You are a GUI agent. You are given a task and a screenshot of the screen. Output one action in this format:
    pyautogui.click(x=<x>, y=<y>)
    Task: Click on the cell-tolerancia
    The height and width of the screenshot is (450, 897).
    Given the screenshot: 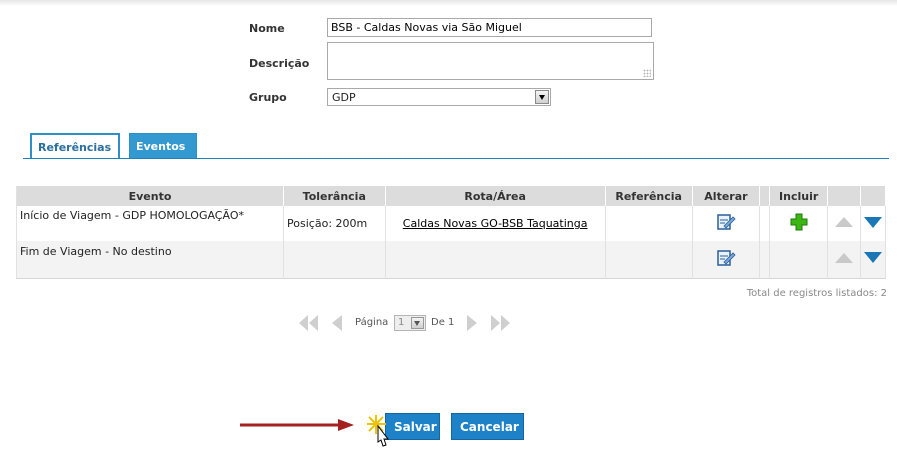 What is the action you would take?
    pyautogui.click(x=334, y=259)
    